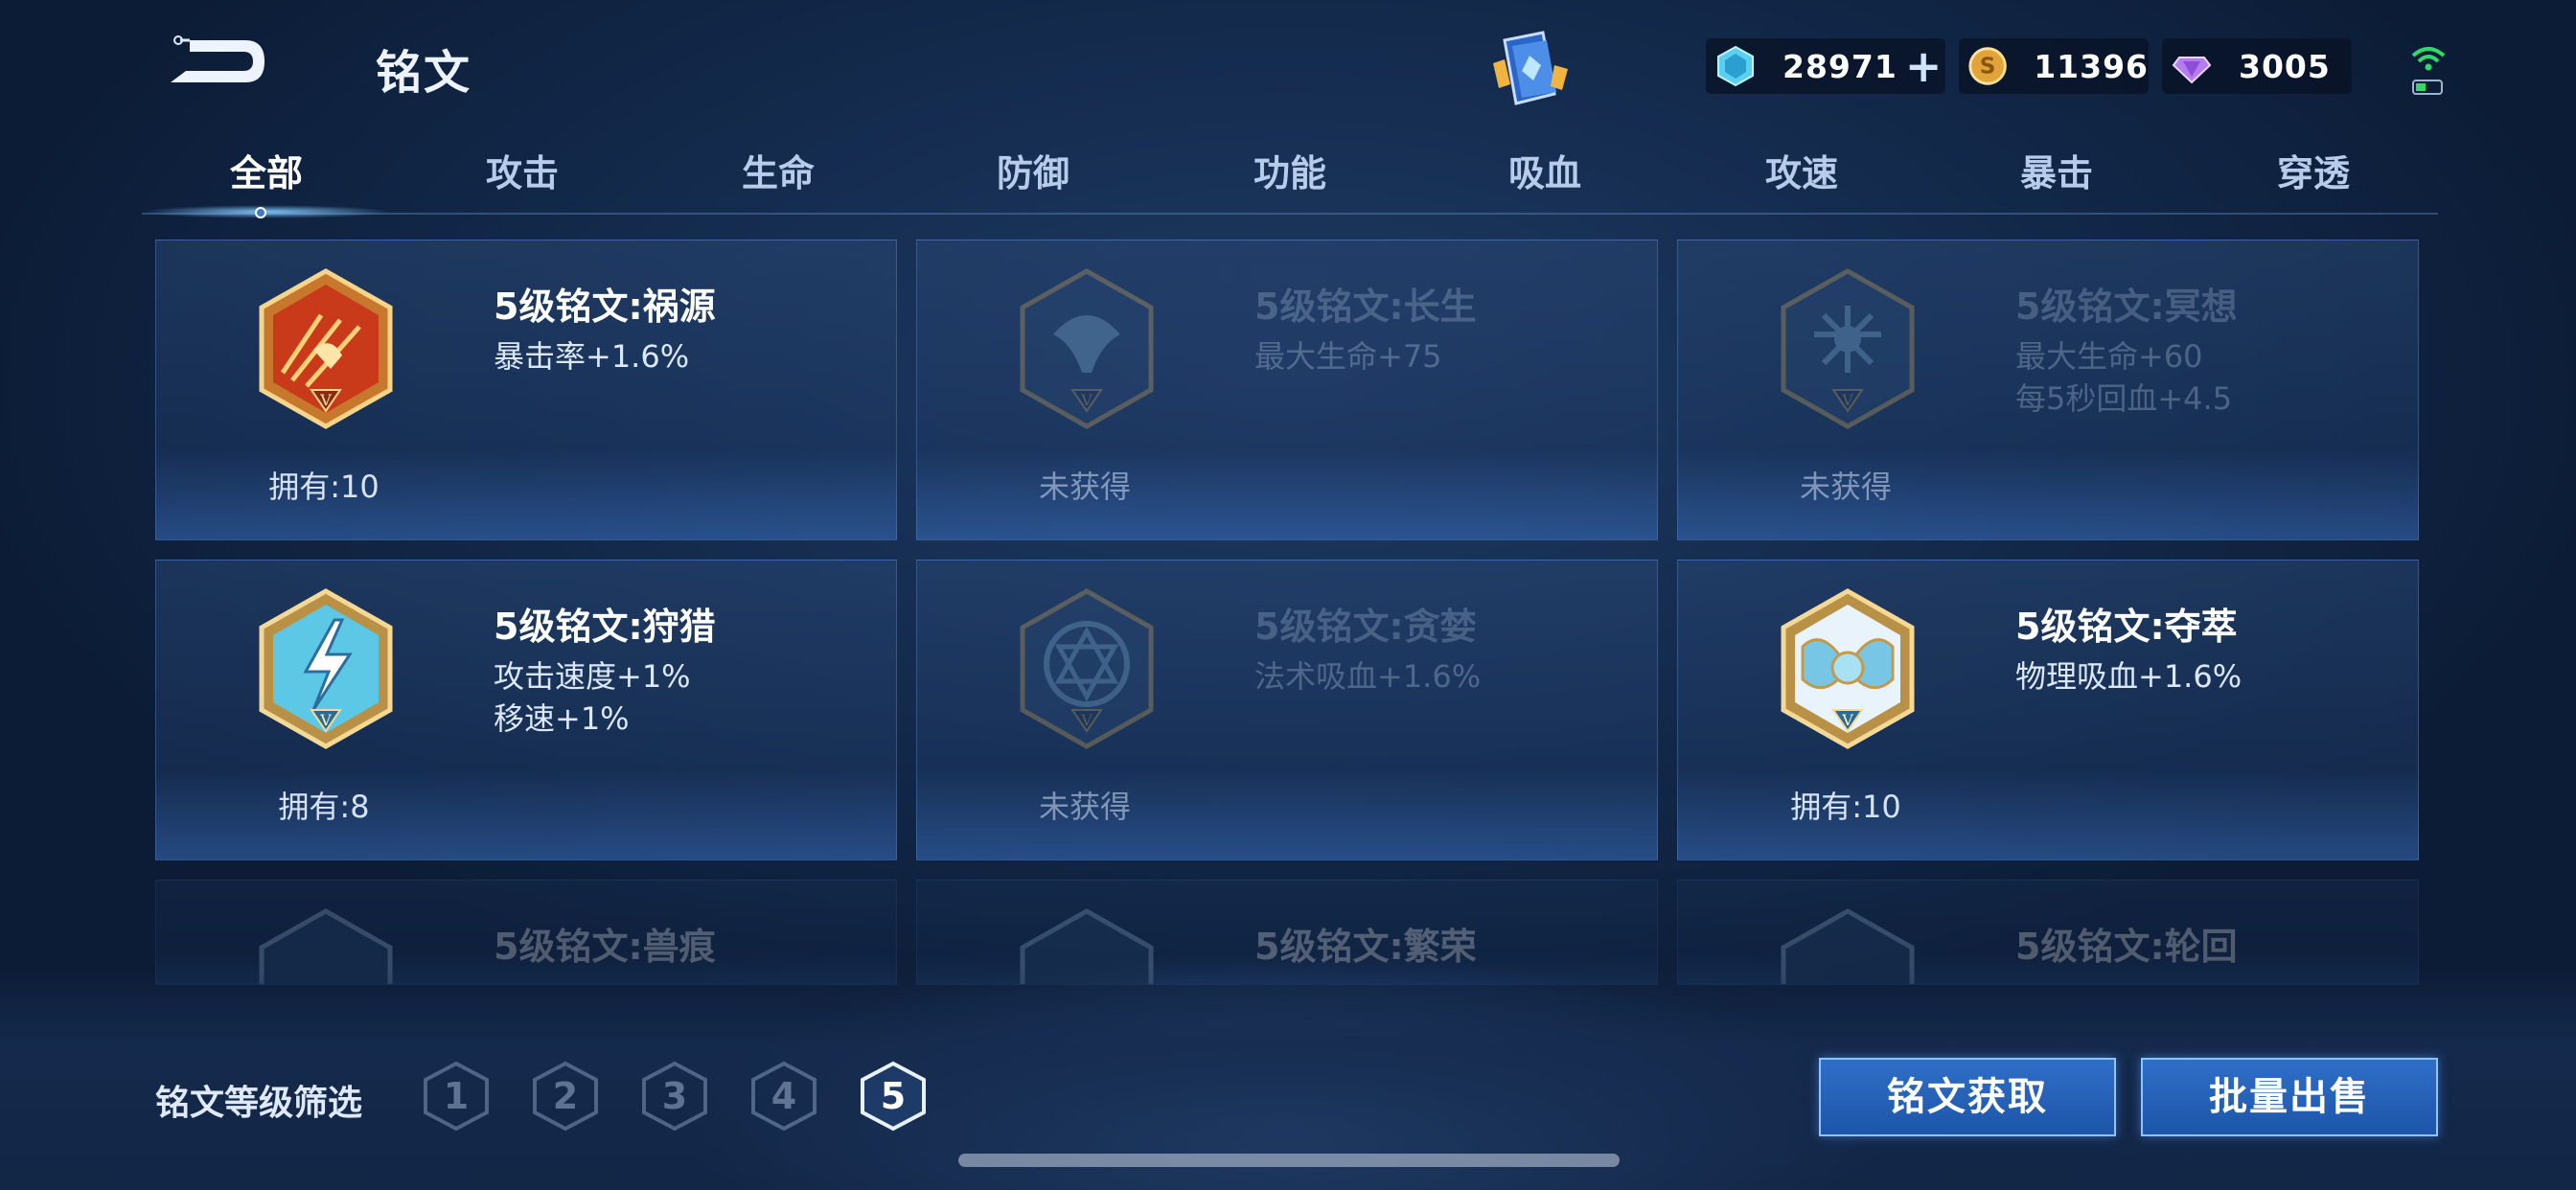 Image resolution: width=2576 pixels, height=1190 pixels. What do you see at coordinates (260, 213) in the screenshot?
I see `active-tab-dot` at bounding box center [260, 213].